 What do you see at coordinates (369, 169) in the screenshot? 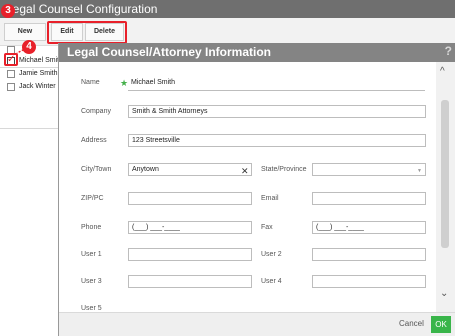
I see `state-select` at bounding box center [369, 169].